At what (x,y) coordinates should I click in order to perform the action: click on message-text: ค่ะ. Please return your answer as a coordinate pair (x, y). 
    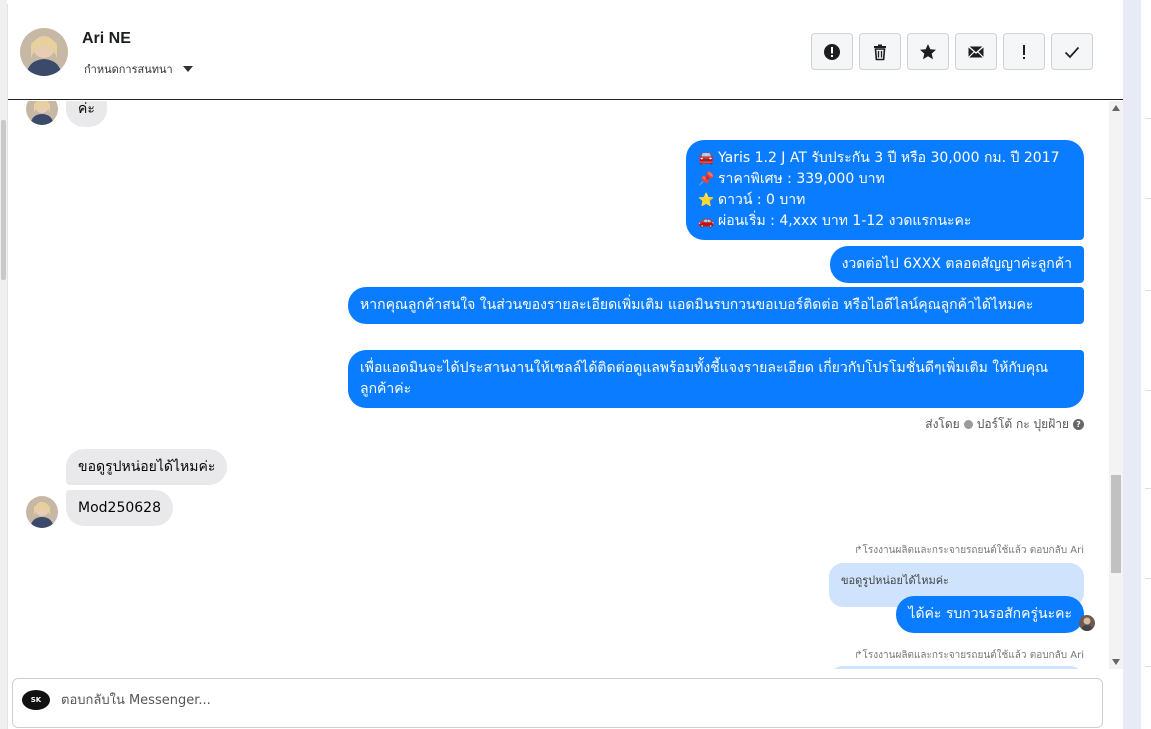
    Looking at the image, I should click on (86, 109).